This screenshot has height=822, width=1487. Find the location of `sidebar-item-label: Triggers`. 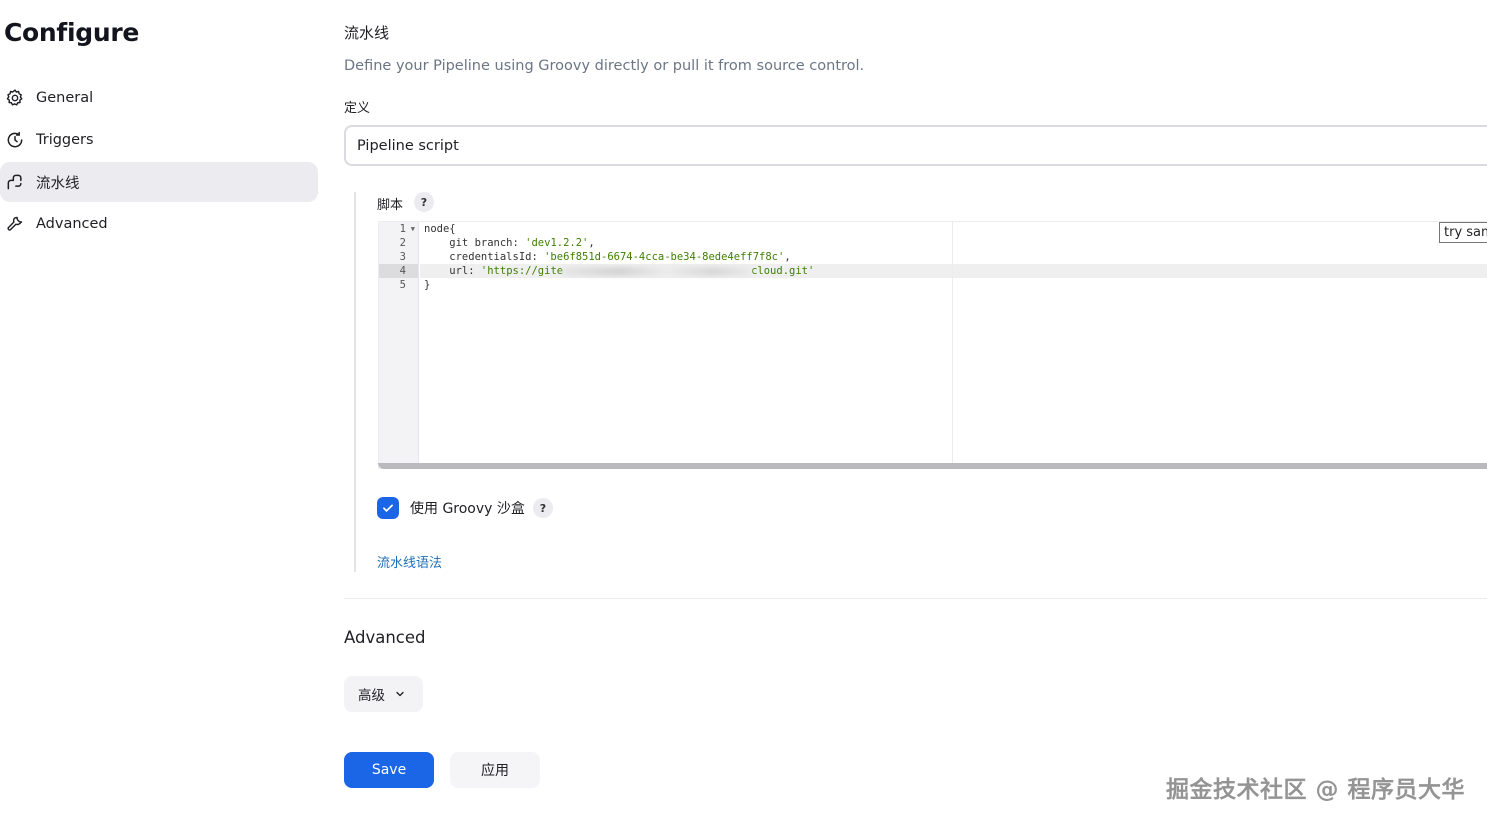

sidebar-item-label: Triggers is located at coordinates (65, 140).